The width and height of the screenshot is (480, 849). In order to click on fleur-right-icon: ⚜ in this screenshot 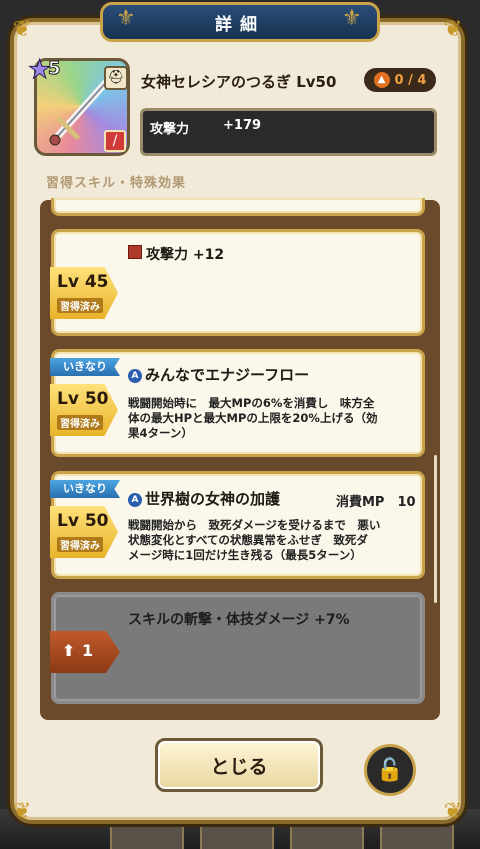, I will do `click(352, 18)`.